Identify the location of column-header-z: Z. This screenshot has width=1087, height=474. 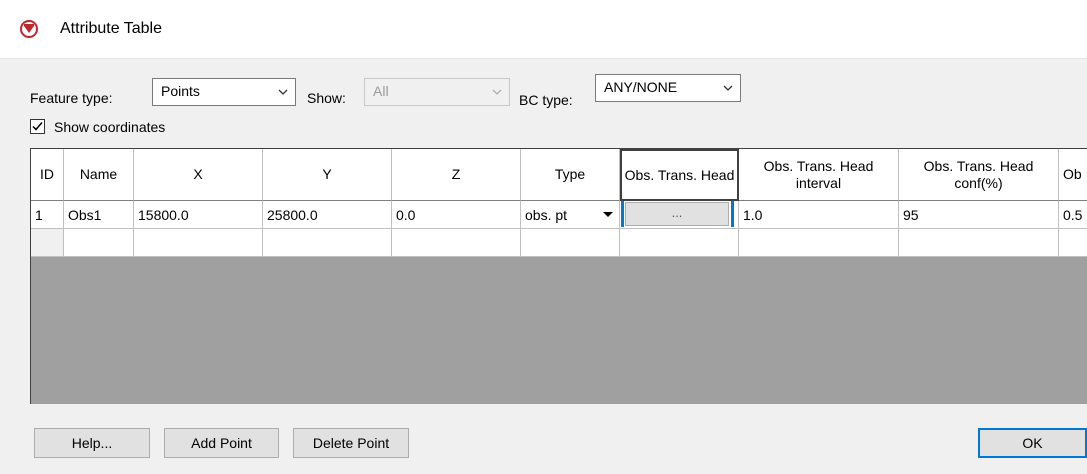
(456, 175).